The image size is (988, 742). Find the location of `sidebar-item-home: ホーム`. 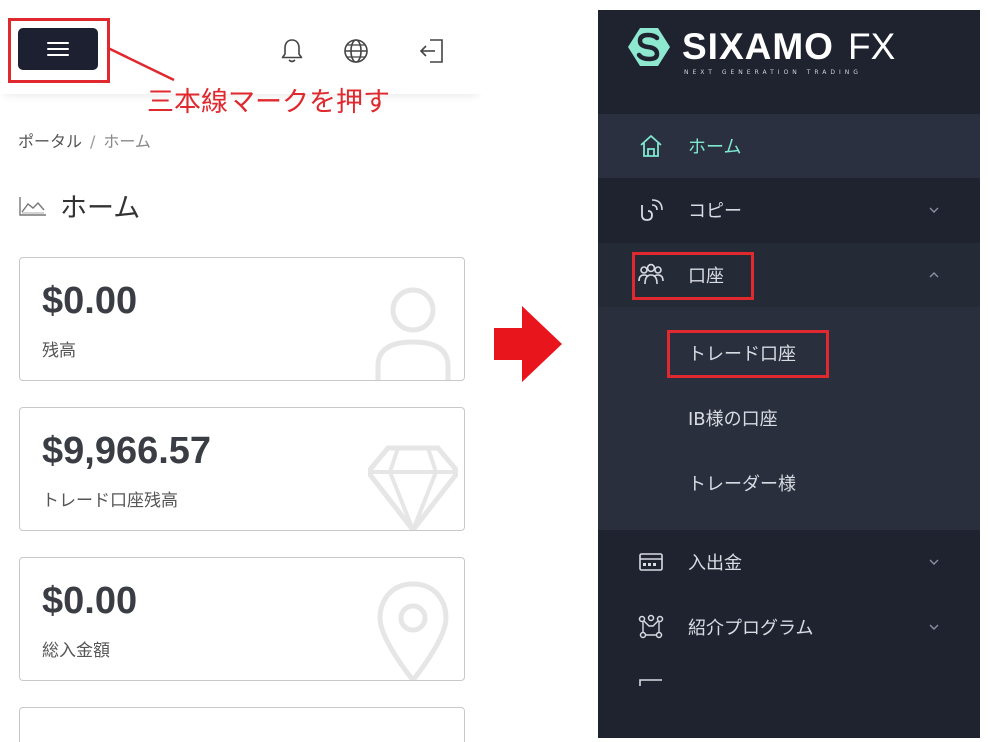

sidebar-item-home: ホーム is located at coordinates (789, 146).